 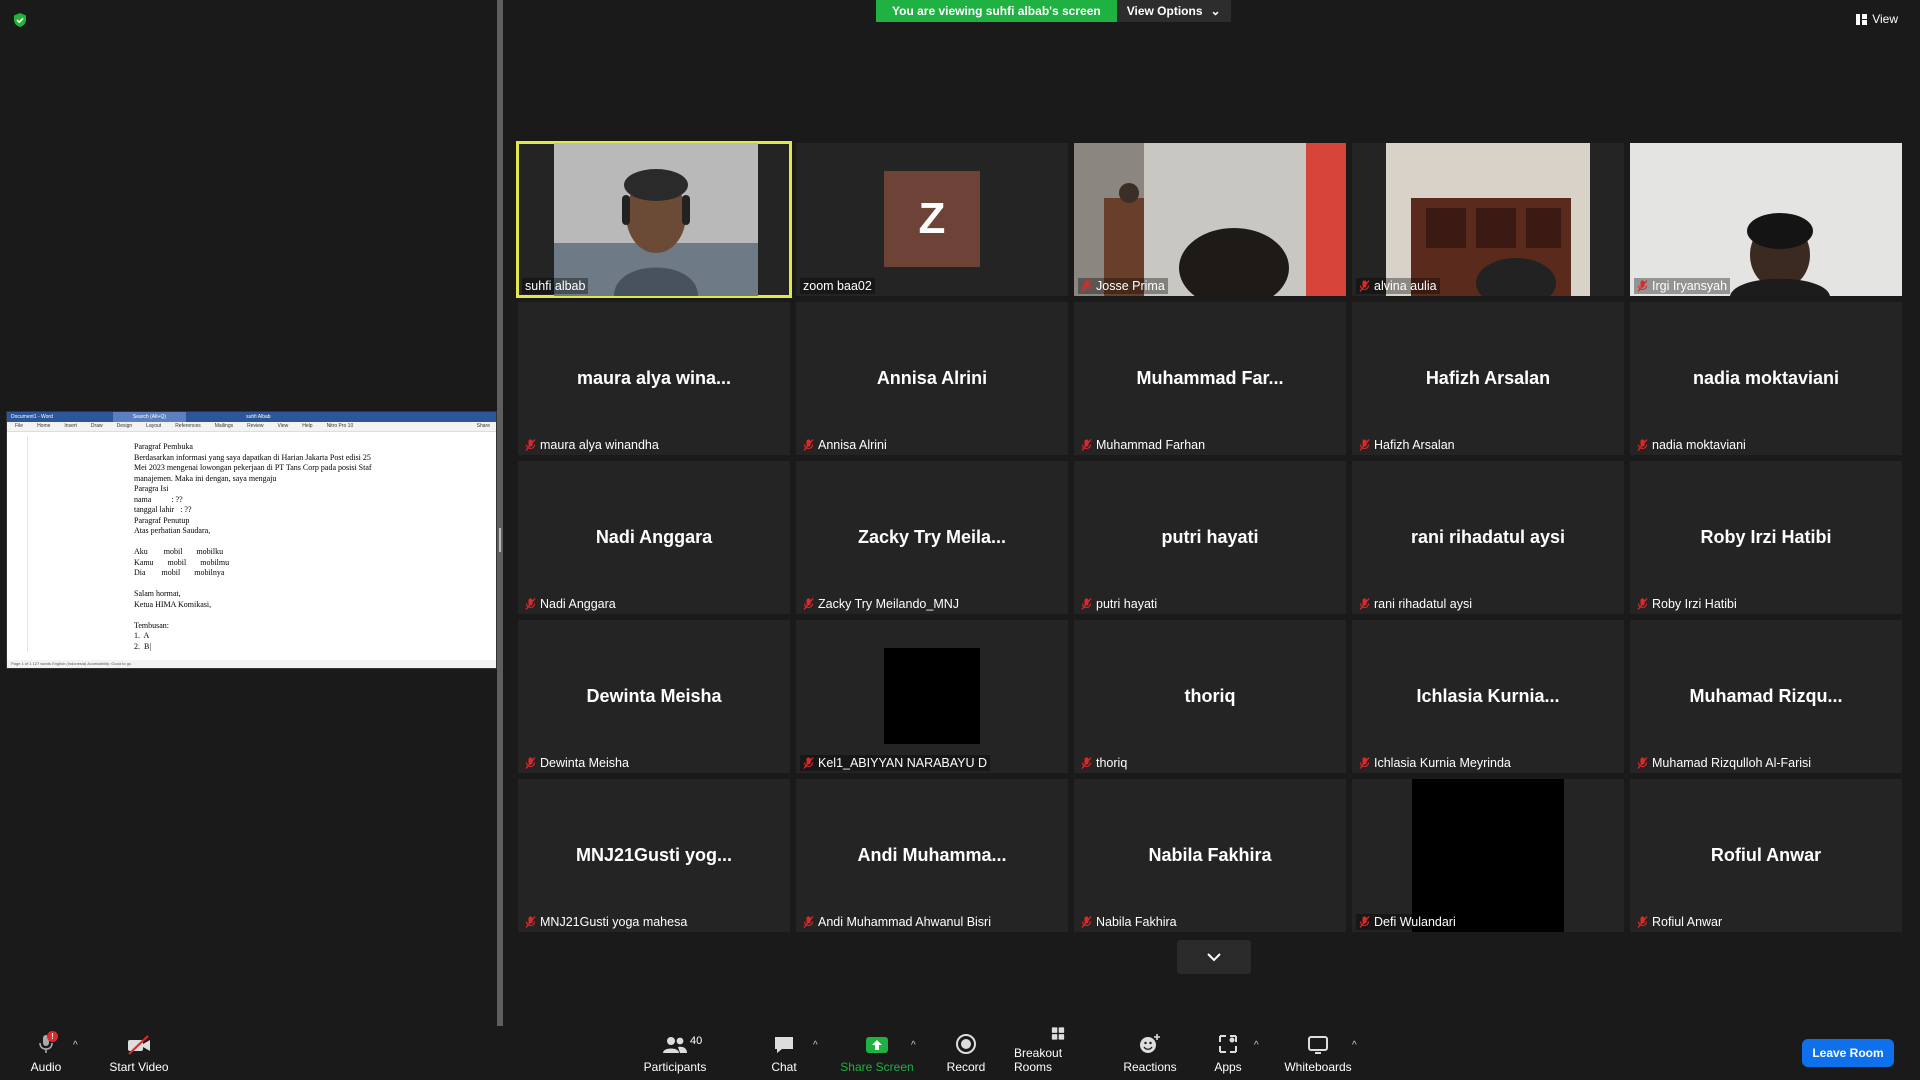 What do you see at coordinates (1488, 219) in the screenshot?
I see `participant-tile: alvina aulia` at bounding box center [1488, 219].